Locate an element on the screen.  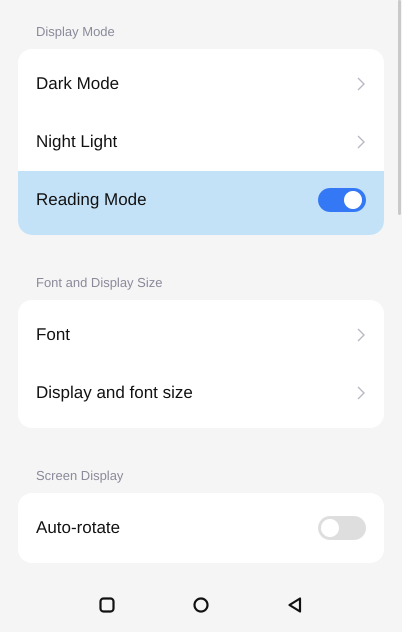
settings-row: Font is located at coordinates (201, 335).